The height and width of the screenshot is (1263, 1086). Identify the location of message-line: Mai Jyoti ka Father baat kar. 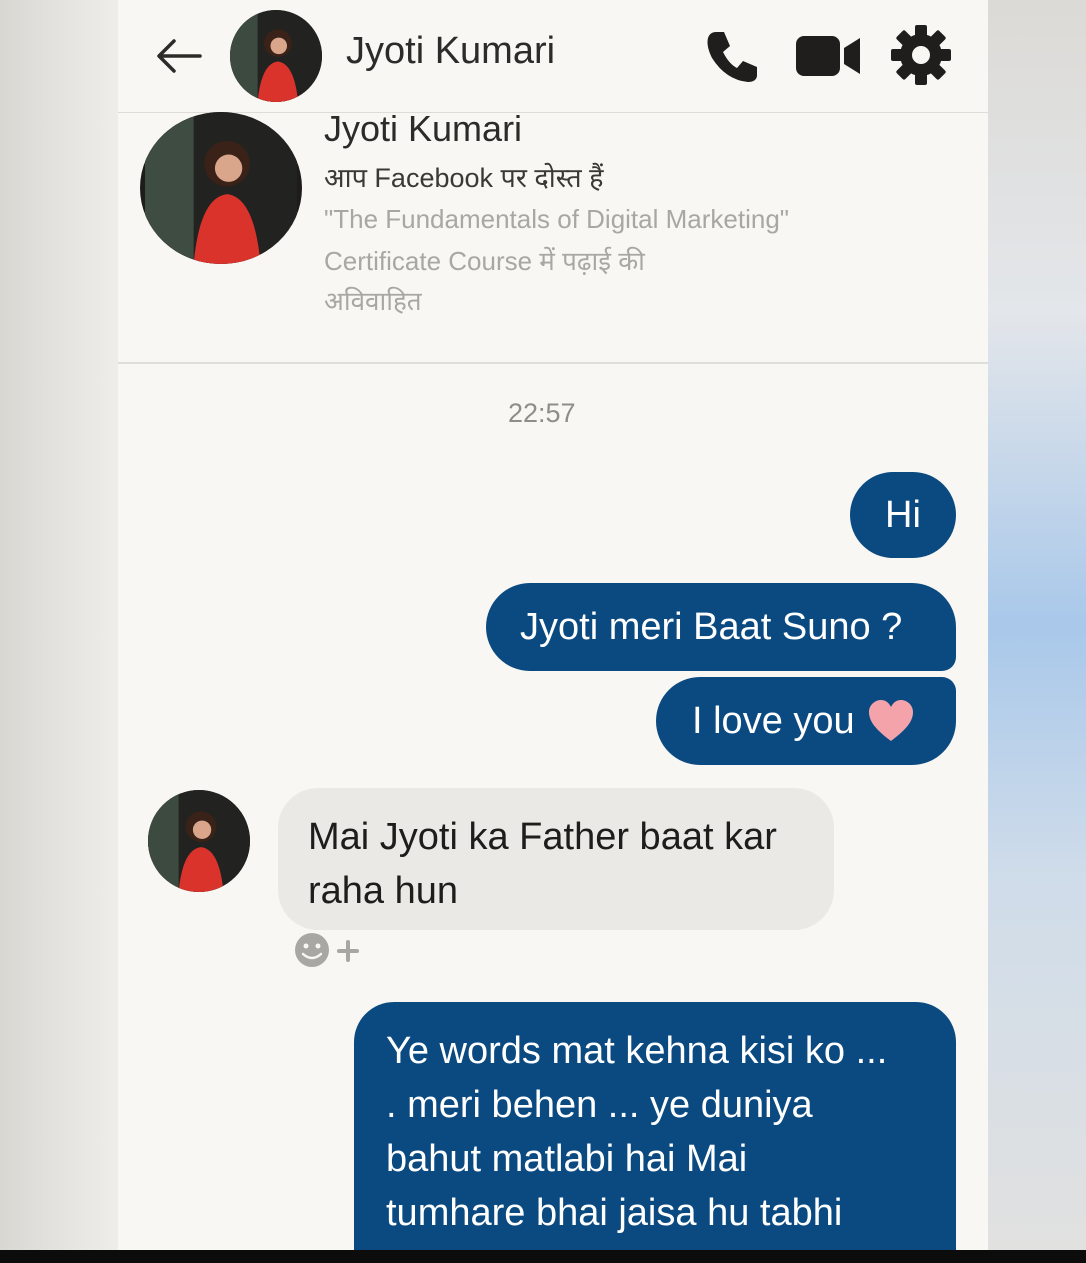
(542, 837).